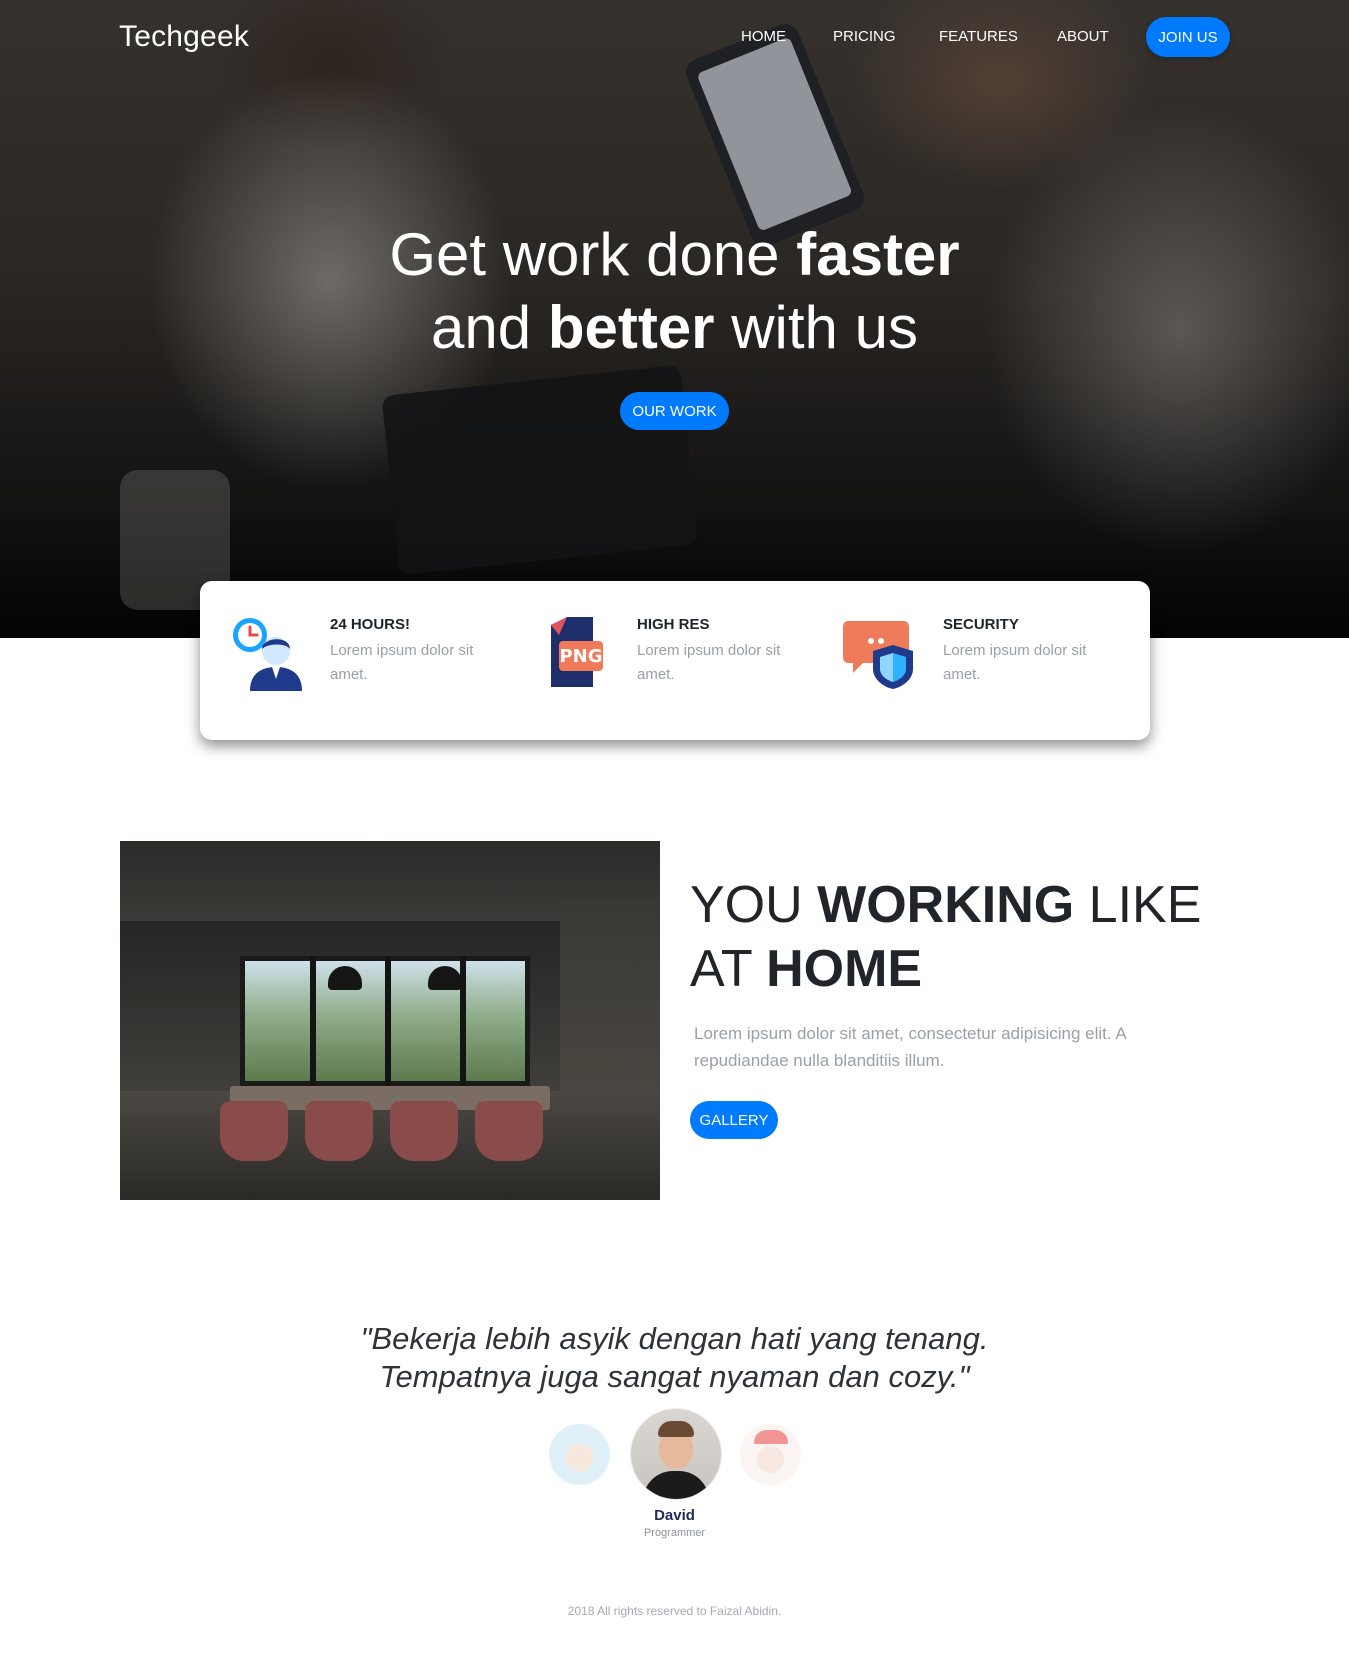 The height and width of the screenshot is (1678, 1349). I want to click on info-title: 24 HOURS!, so click(370, 624).